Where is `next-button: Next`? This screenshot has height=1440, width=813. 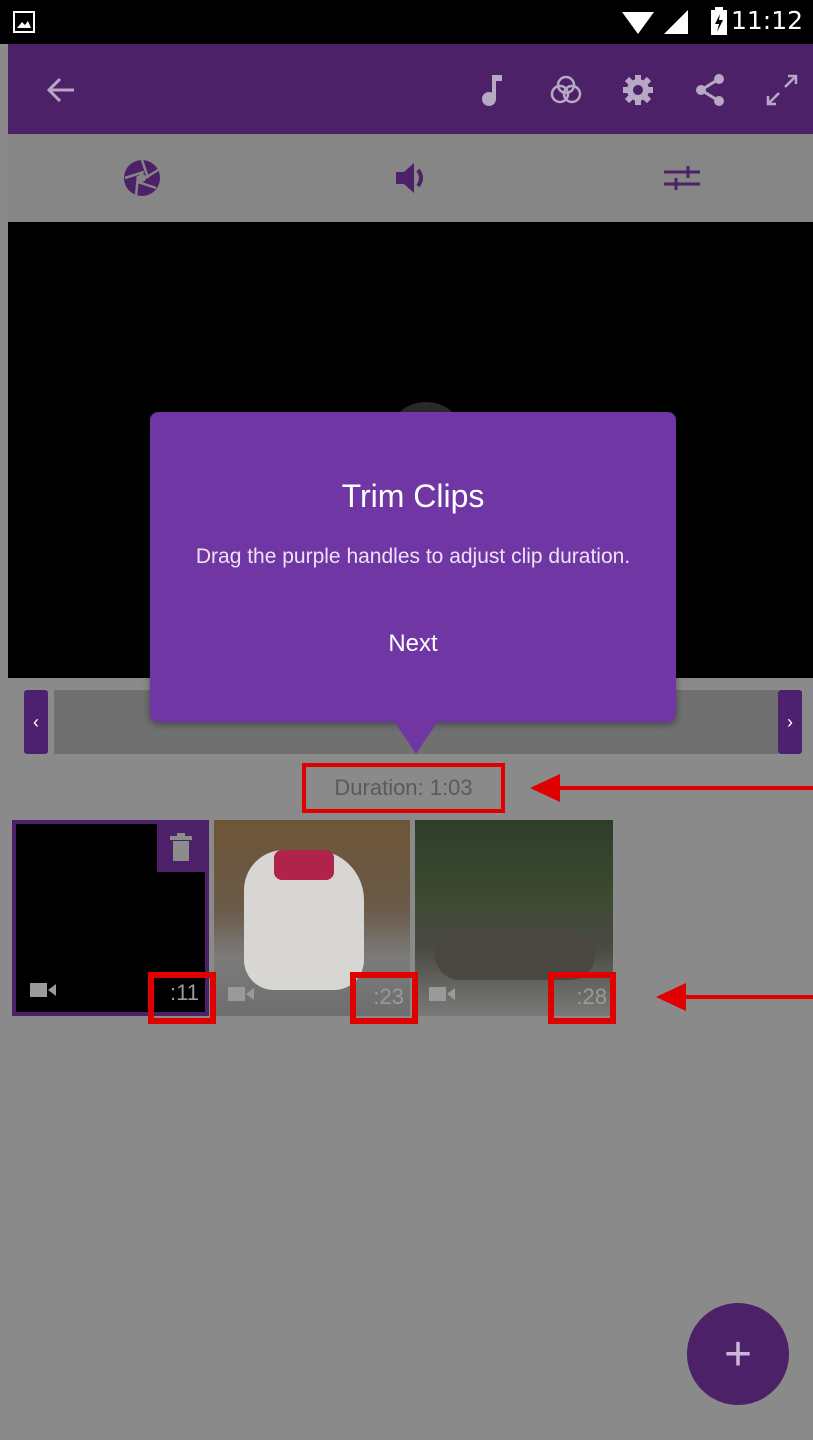 next-button: Next is located at coordinates (413, 644).